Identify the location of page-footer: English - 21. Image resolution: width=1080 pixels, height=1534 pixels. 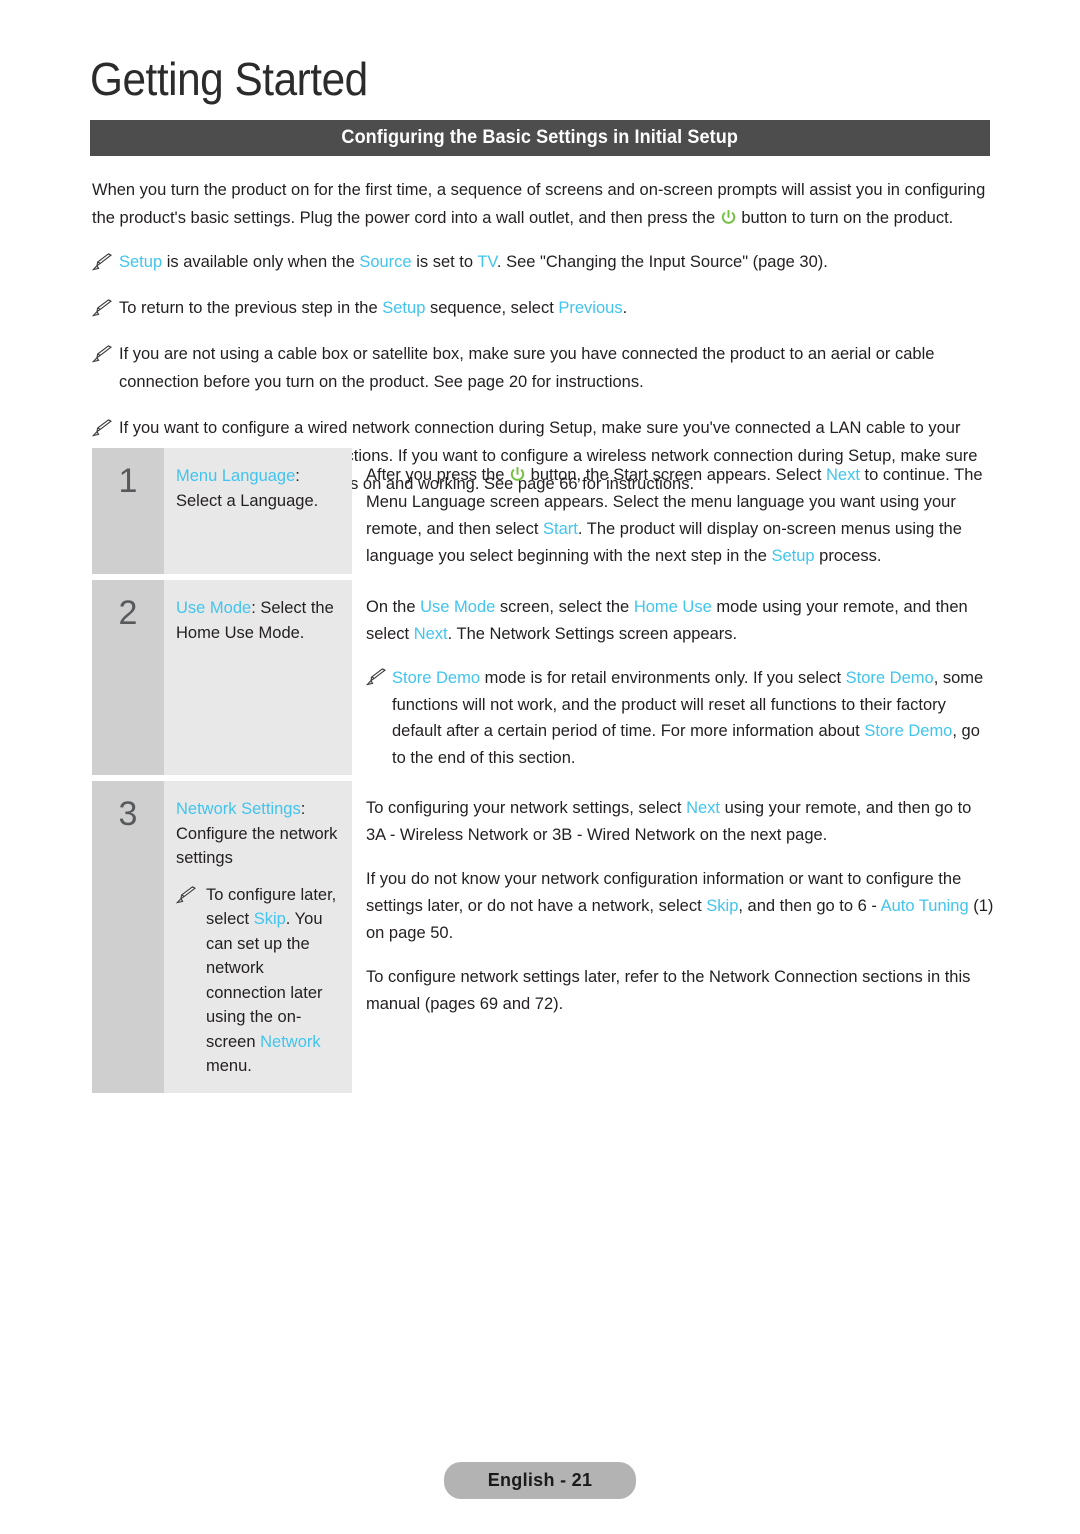
(540, 1480).